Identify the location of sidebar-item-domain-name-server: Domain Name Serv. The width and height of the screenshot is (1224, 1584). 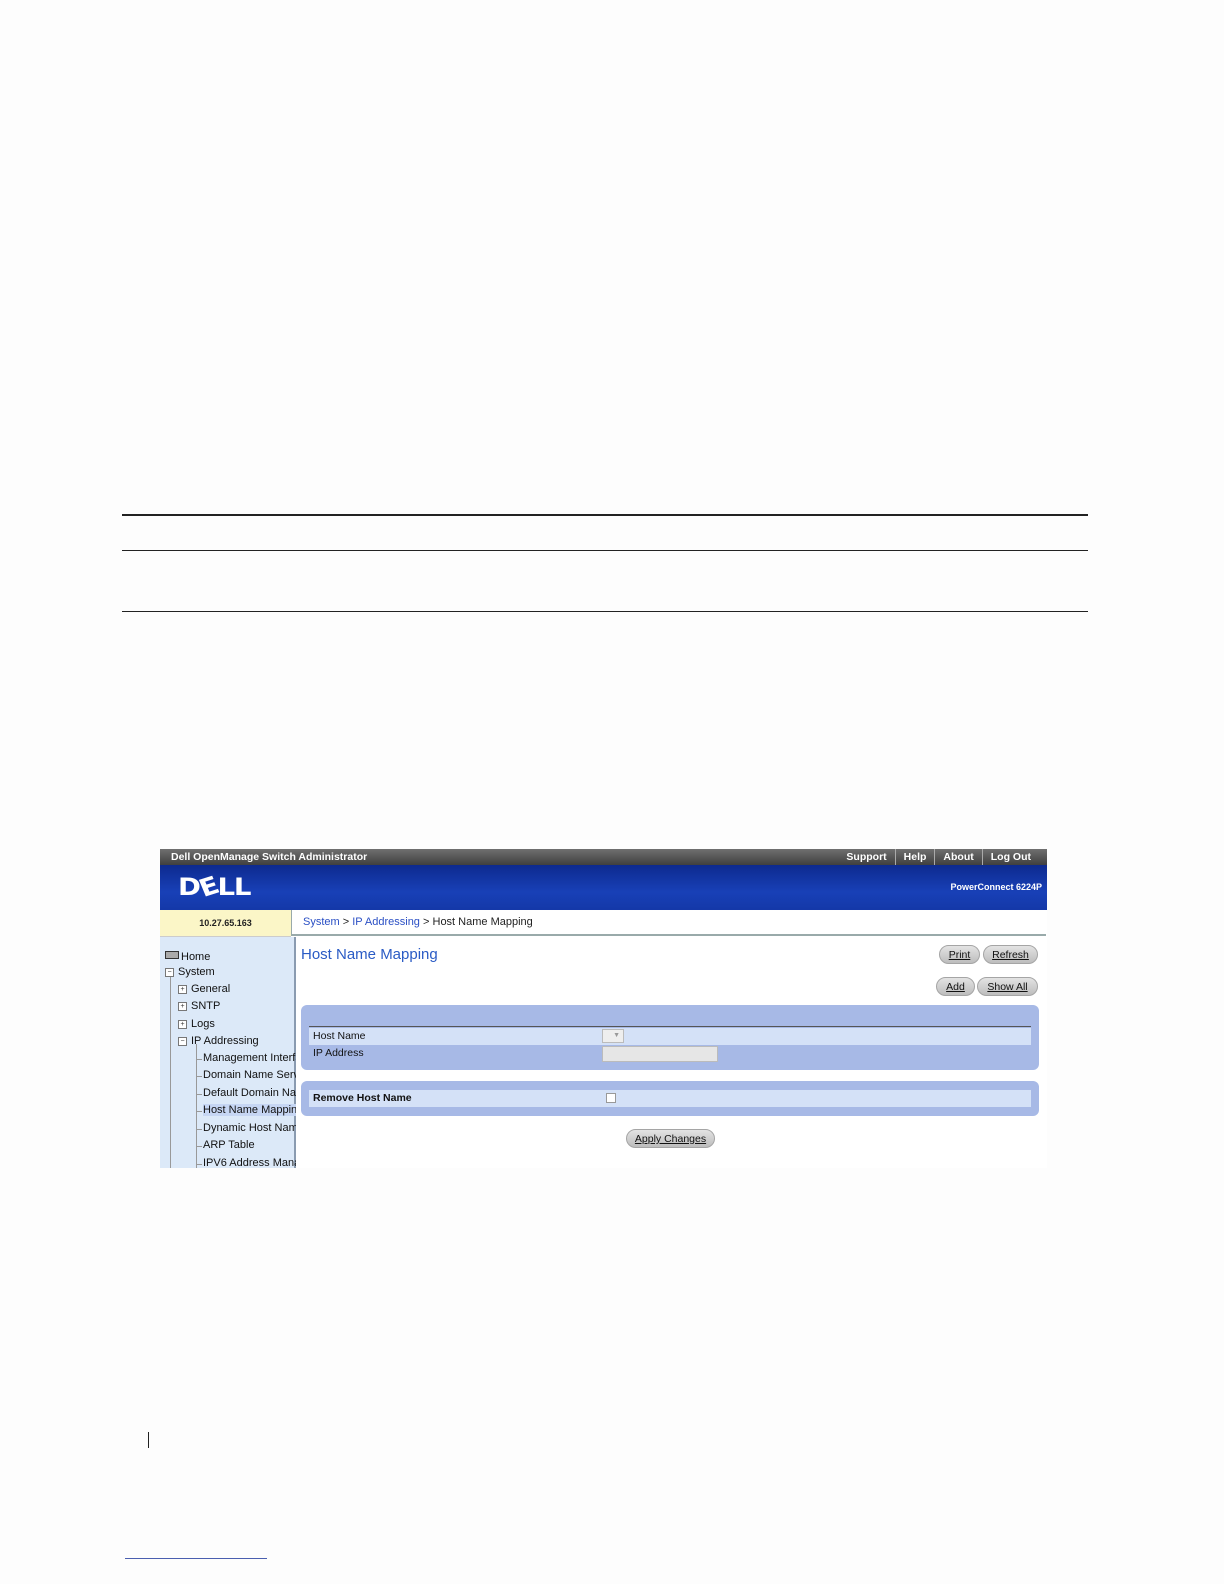
(251, 1075).